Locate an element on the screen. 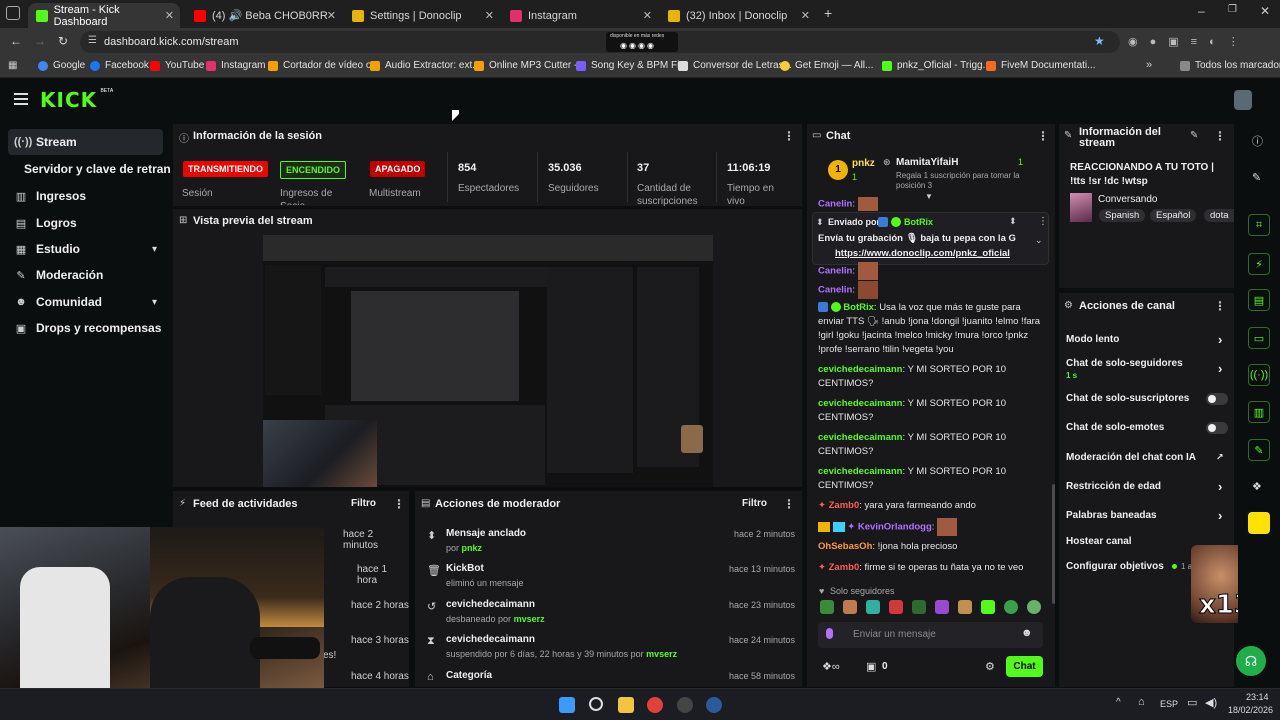 This screenshot has height=720, width=1280. file-explorer-icon is located at coordinates (626, 705).